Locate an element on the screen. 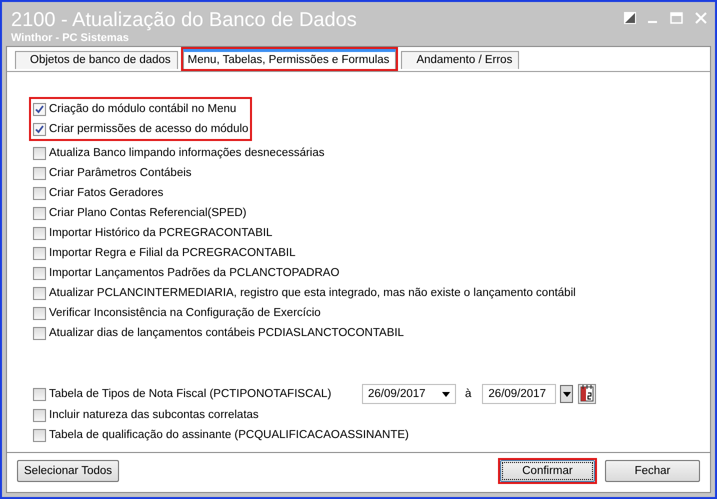 The height and width of the screenshot is (499, 717). checkbox-label: Atualizar PCLANCINTERMEDIARIA, registro que esta integrado, mas não existe o lançamento contábil is located at coordinates (312, 293).